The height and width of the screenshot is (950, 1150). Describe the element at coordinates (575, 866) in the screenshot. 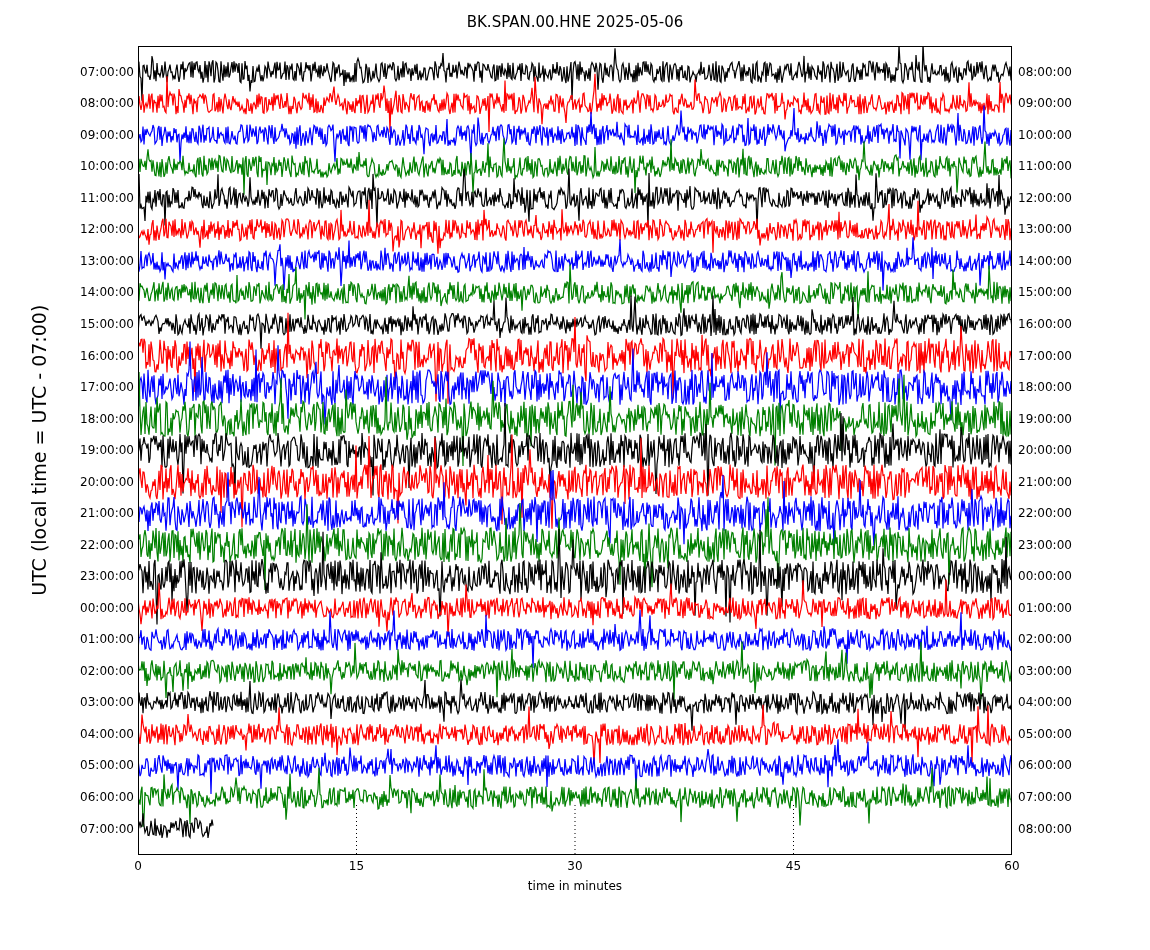

I see `x-tick-label: 30` at that location.